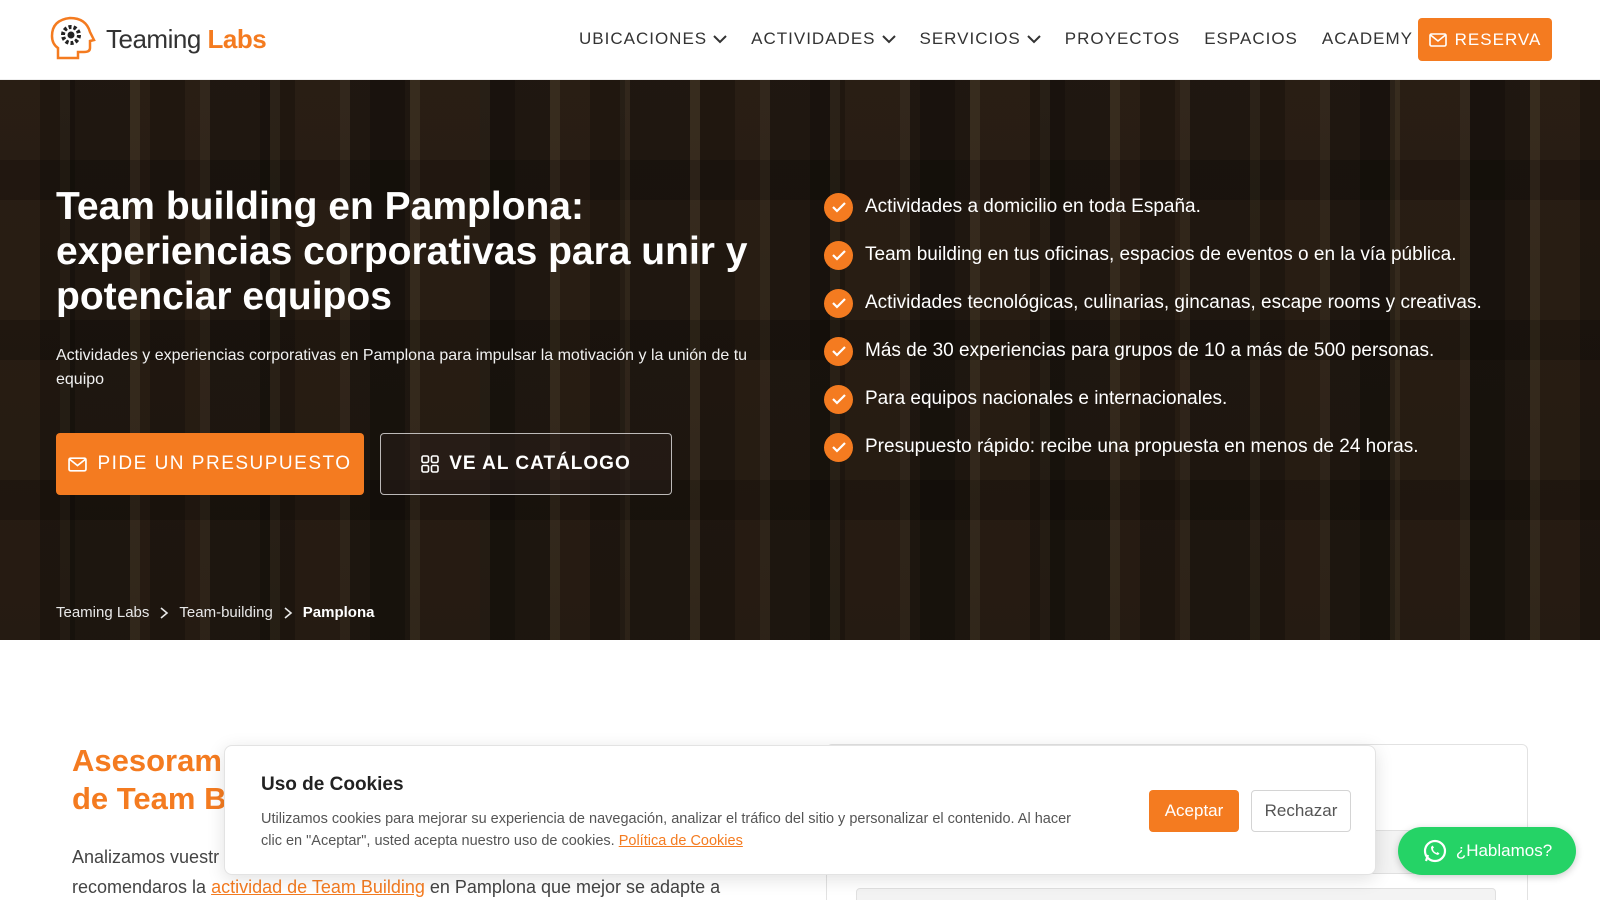  What do you see at coordinates (318, 887) in the screenshot?
I see `team-building-activity-link: actividad de Team Building` at bounding box center [318, 887].